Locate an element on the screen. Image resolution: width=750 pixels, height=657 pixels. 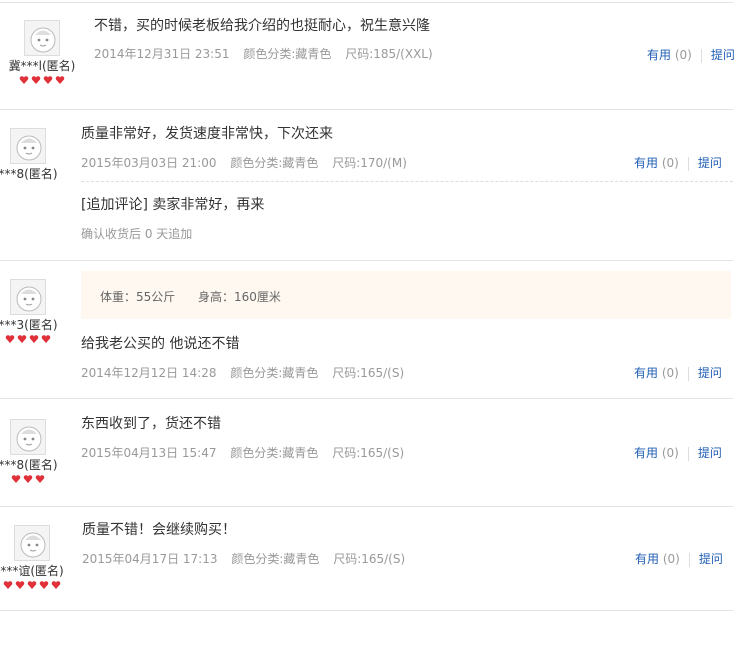
reviewer-info: ***谊(匿名) is located at coordinates (36, 558).